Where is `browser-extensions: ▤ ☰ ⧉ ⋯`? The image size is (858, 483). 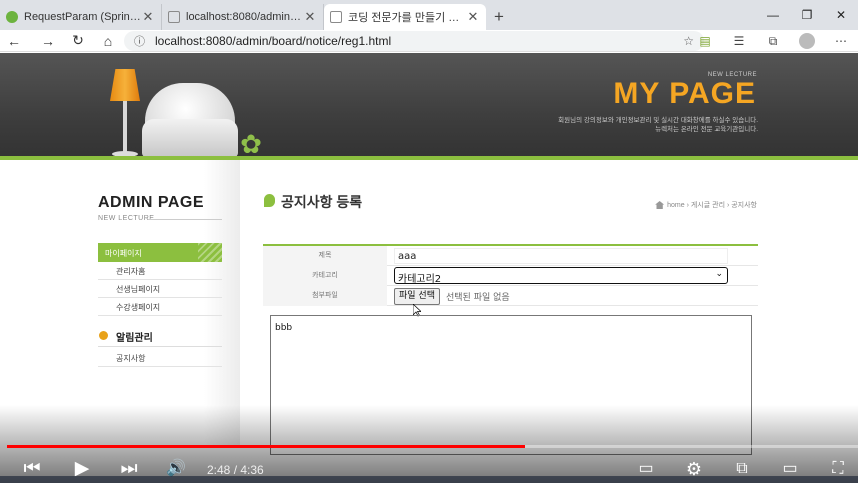 browser-extensions: ▤ ☰ ⧉ ⋯ is located at coordinates (773, 41).